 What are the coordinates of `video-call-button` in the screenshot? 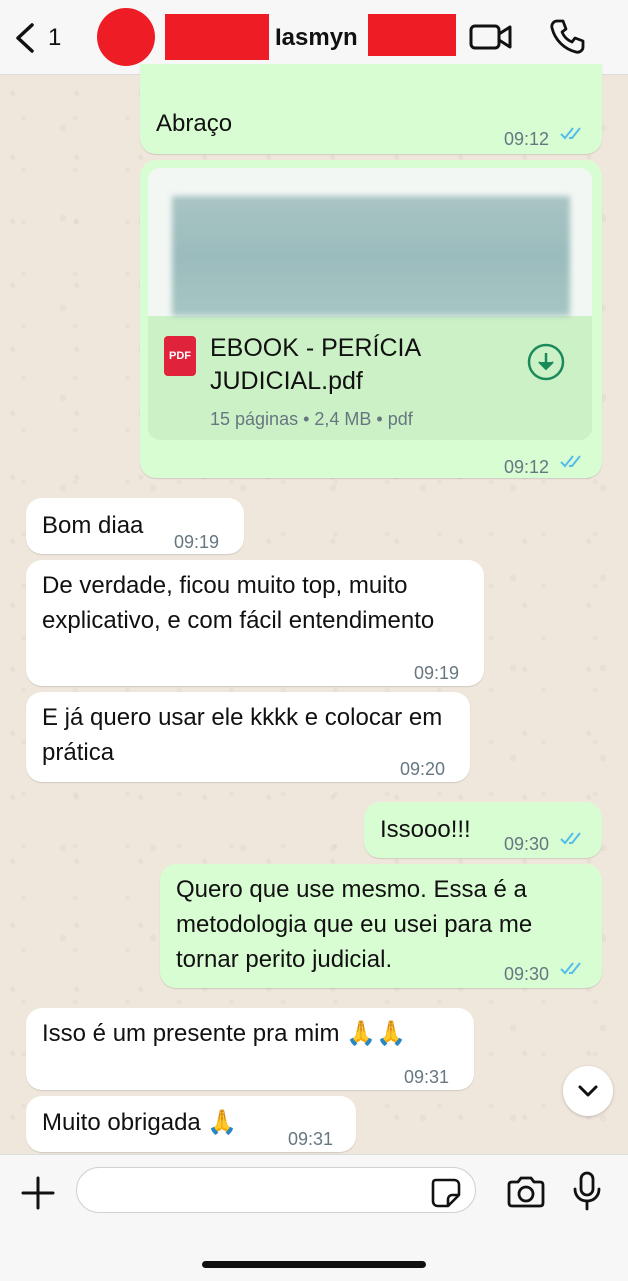 It's located at (492, 38).